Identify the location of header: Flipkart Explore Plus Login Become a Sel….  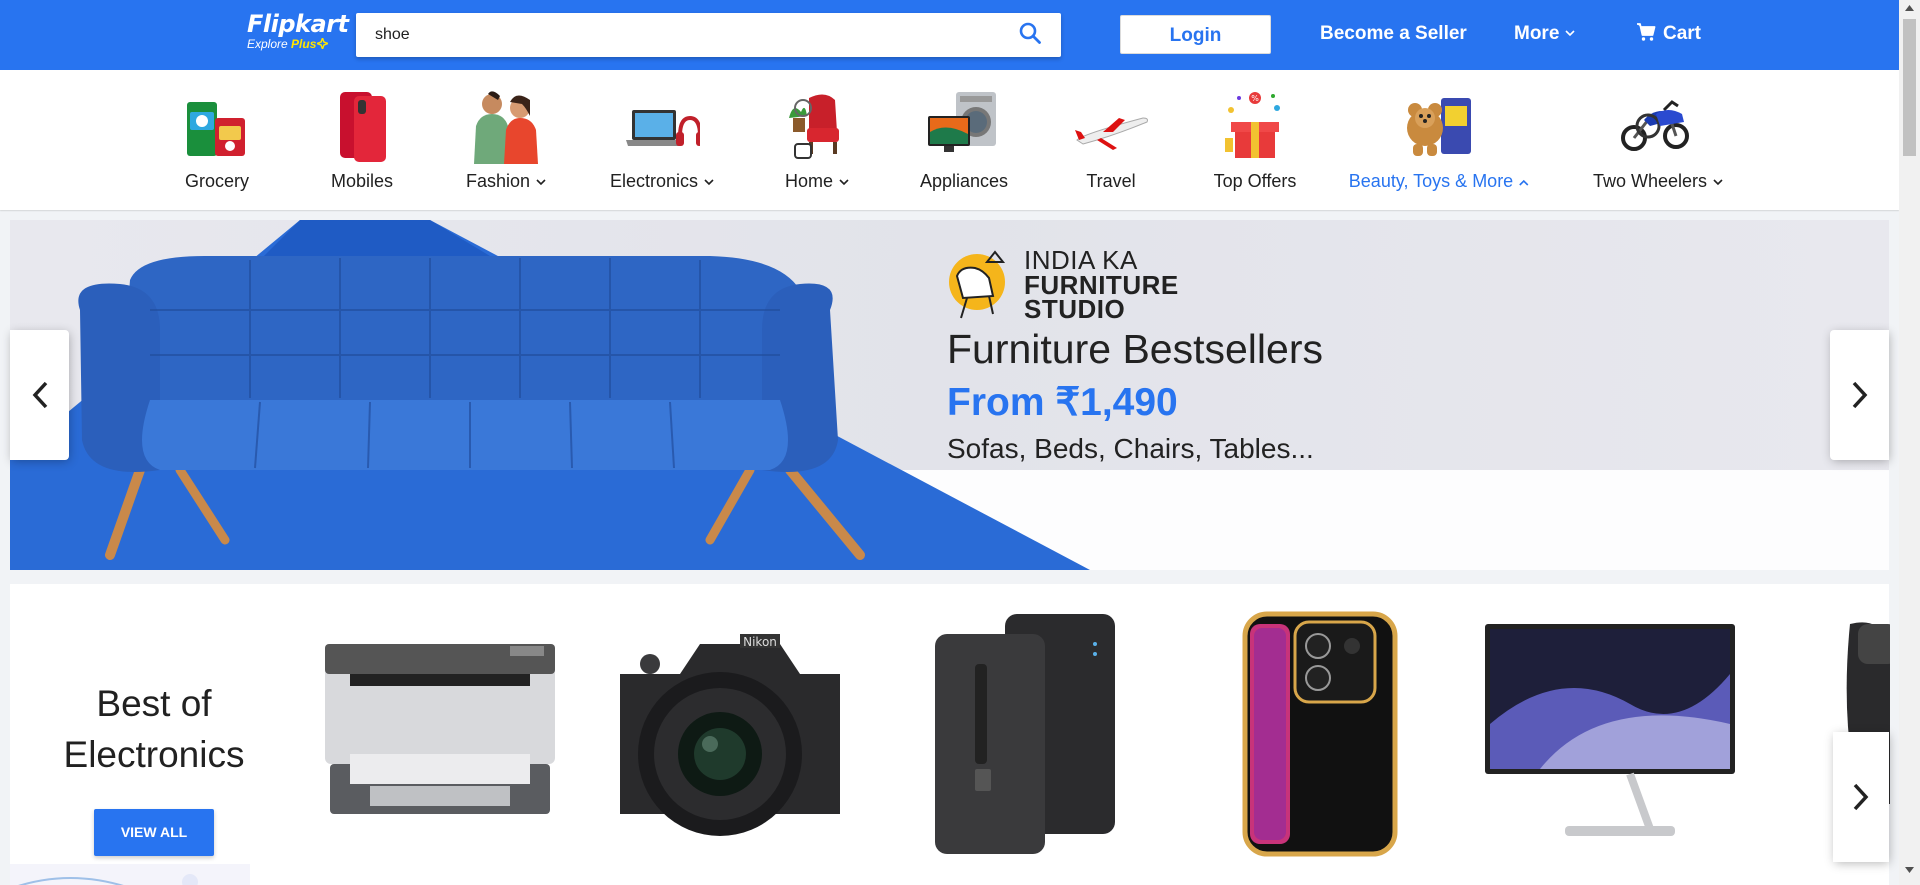
(949, 35).